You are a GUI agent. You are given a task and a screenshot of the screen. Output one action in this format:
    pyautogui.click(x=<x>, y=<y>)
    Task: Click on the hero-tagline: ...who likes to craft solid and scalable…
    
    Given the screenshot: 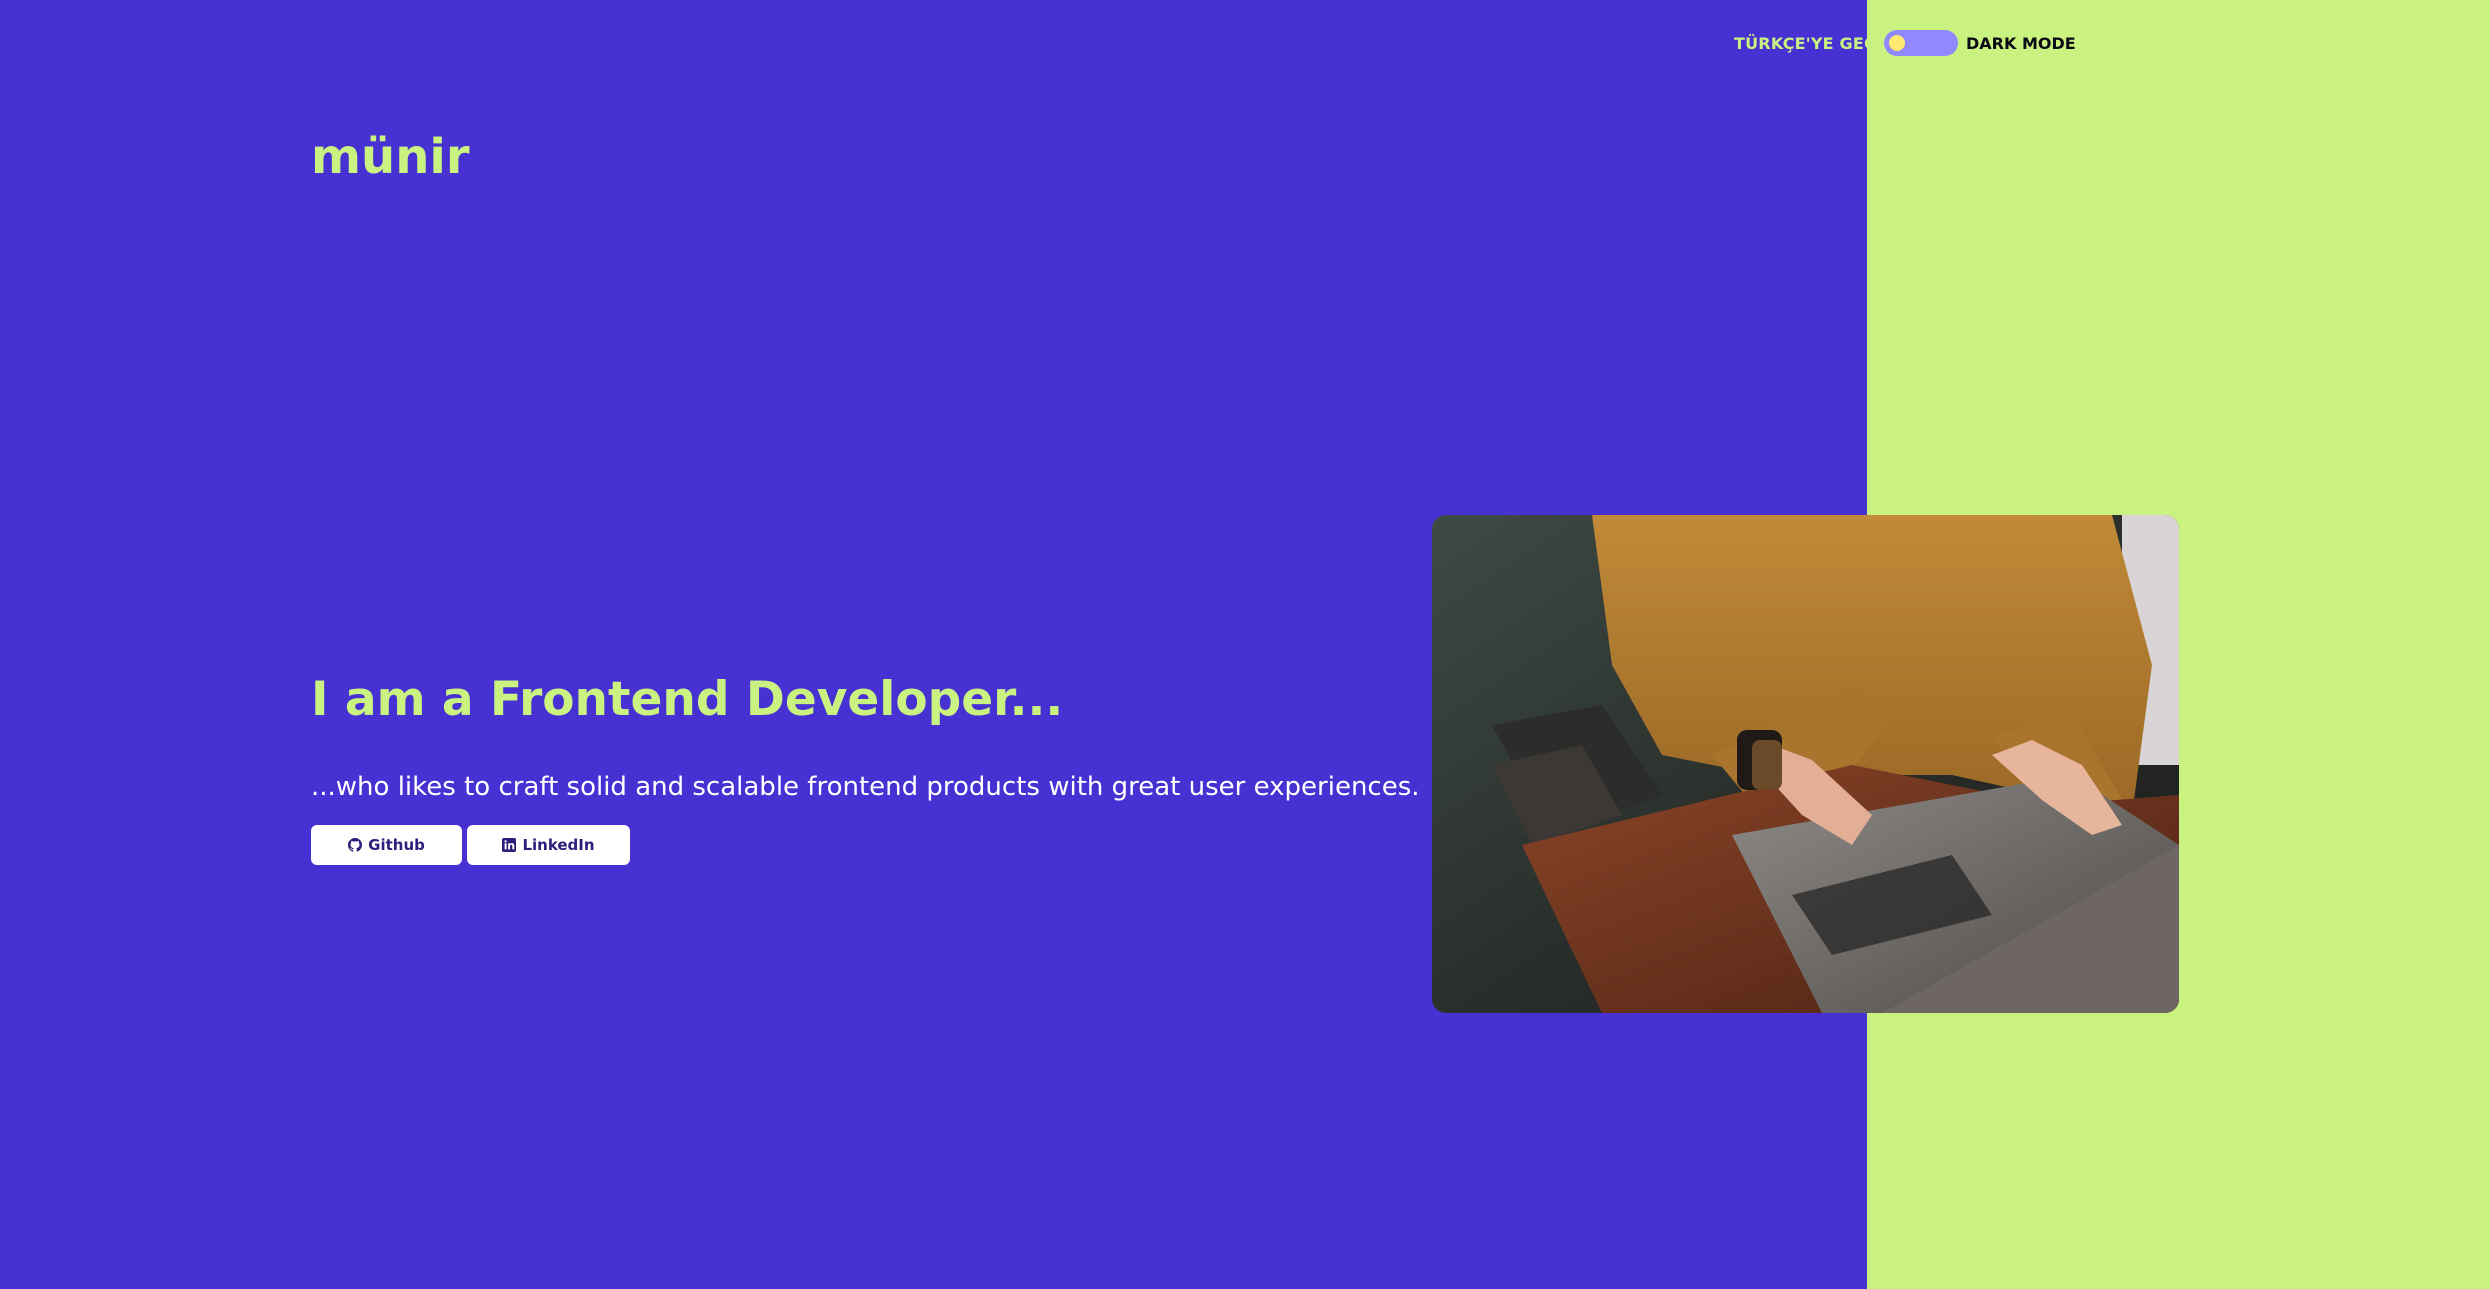 What is the action you would take?
    pyautogui.click(x=865, y=787)
    